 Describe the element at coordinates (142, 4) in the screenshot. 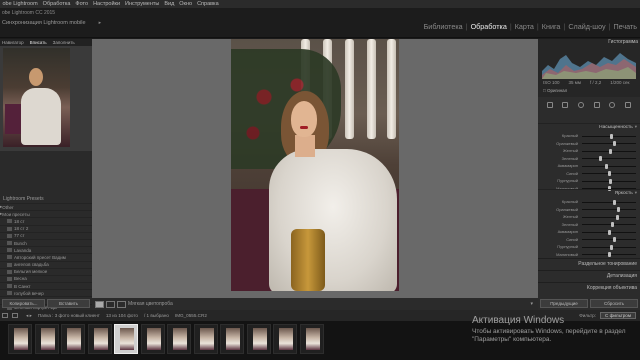

I see `menu-item: Инструменты` at that location.